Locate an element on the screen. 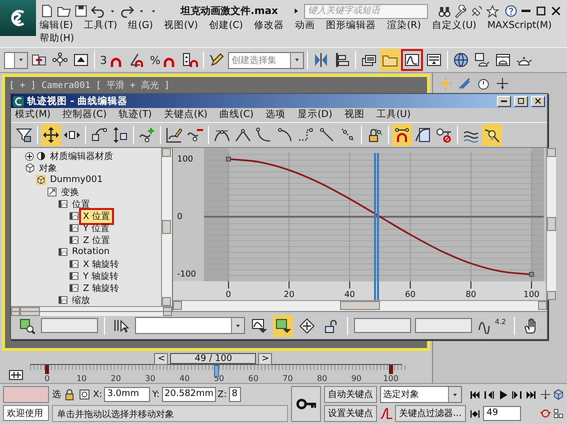  menu-item: 关键点(K) is located at coordinates (186, 115).